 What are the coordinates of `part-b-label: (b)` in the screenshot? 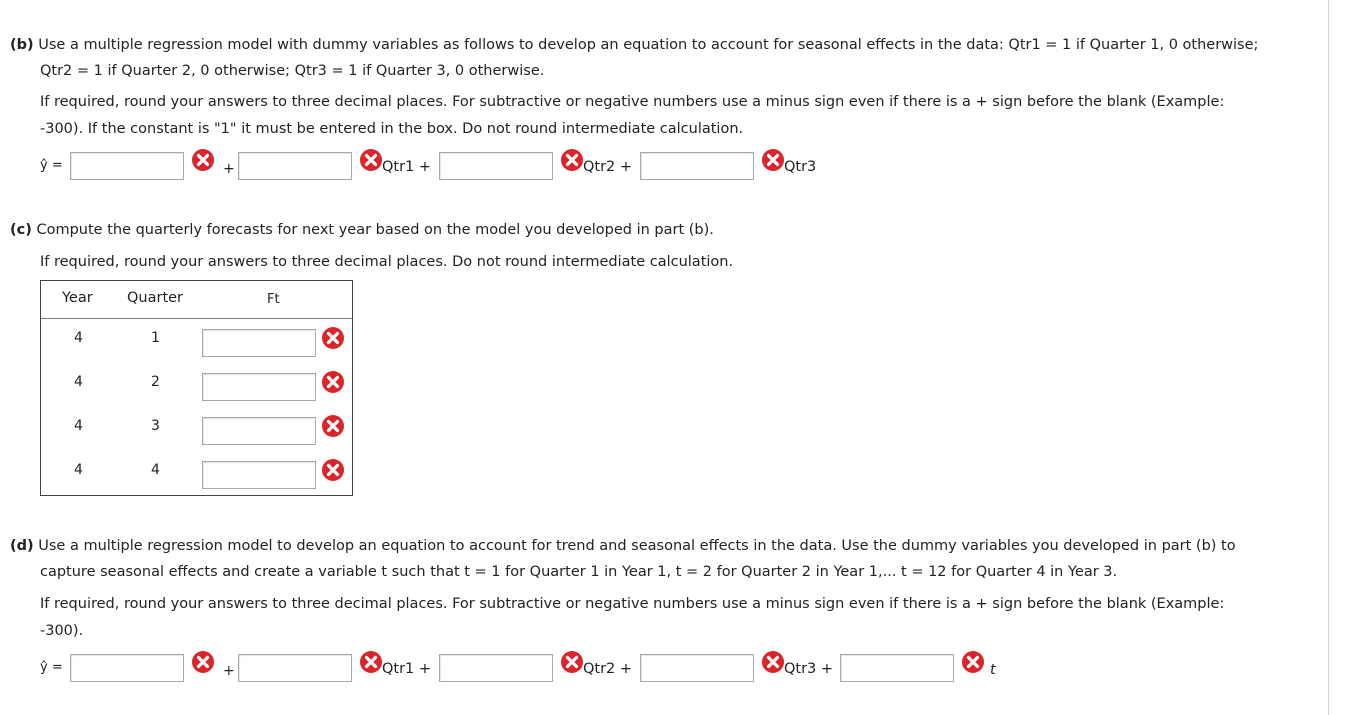 It's located at (22, 45).